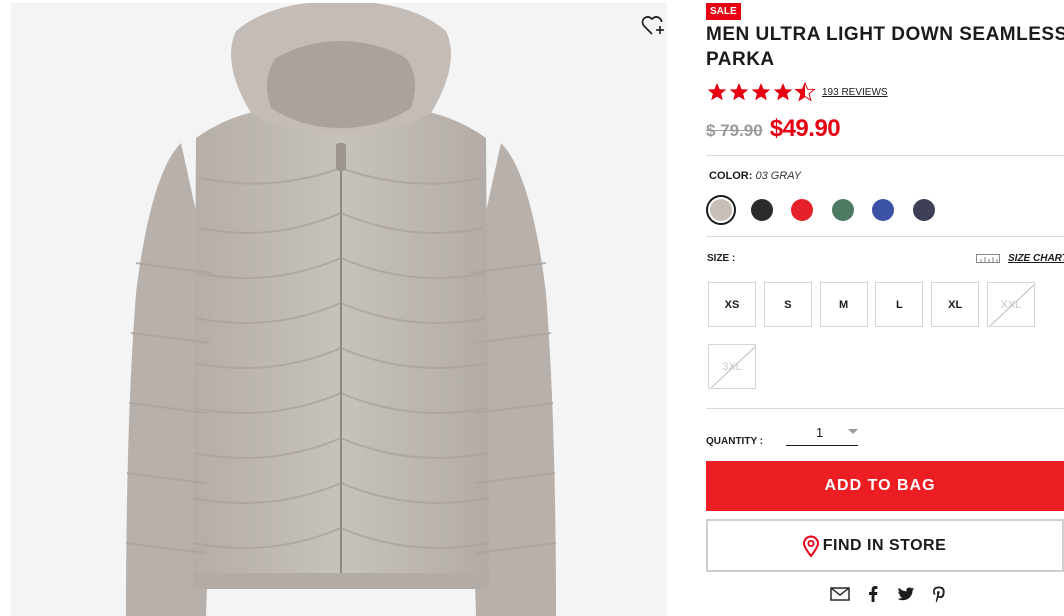 The image size is (1064, 616). Describe the element at coordinates (885, 486) in the screenshot. I see `add-to-bag-button: ADD TO BAG` at that location.